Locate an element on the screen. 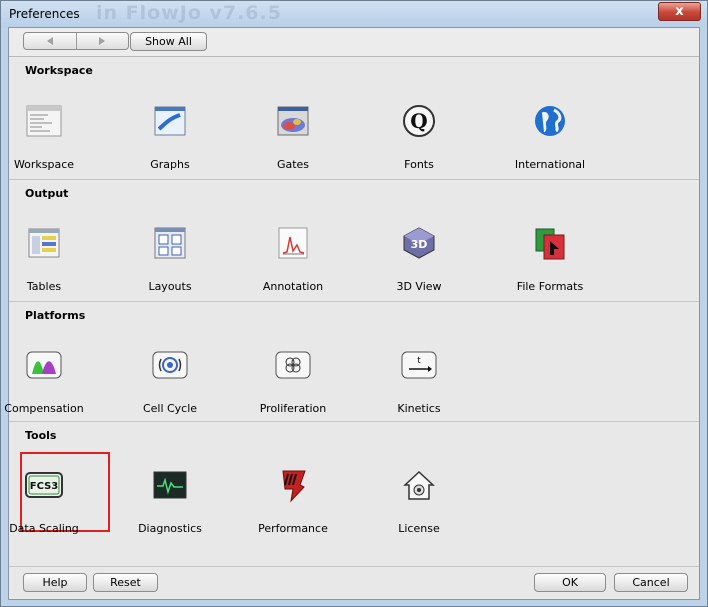  pref-item-label: Performance is located at coordinates (293, 528).